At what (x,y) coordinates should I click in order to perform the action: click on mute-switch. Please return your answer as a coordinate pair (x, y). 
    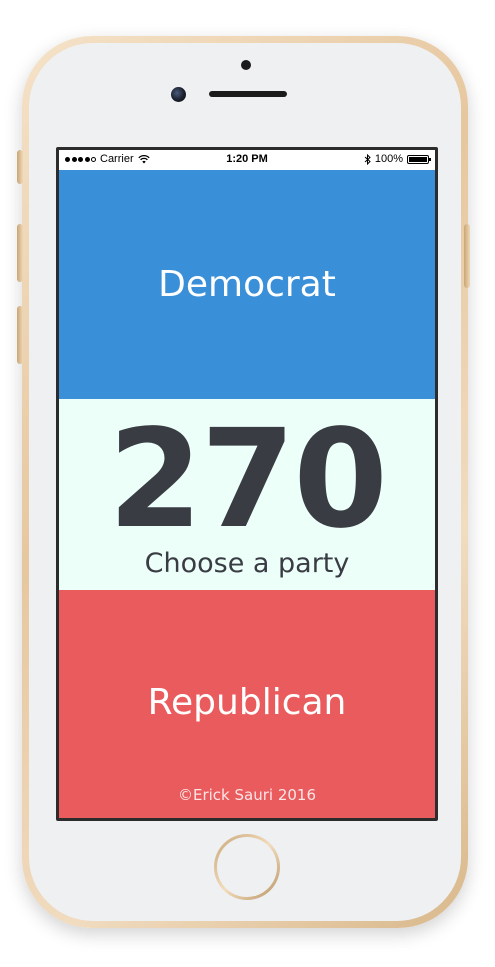
    Looking at the image, I should click on (20, 167).